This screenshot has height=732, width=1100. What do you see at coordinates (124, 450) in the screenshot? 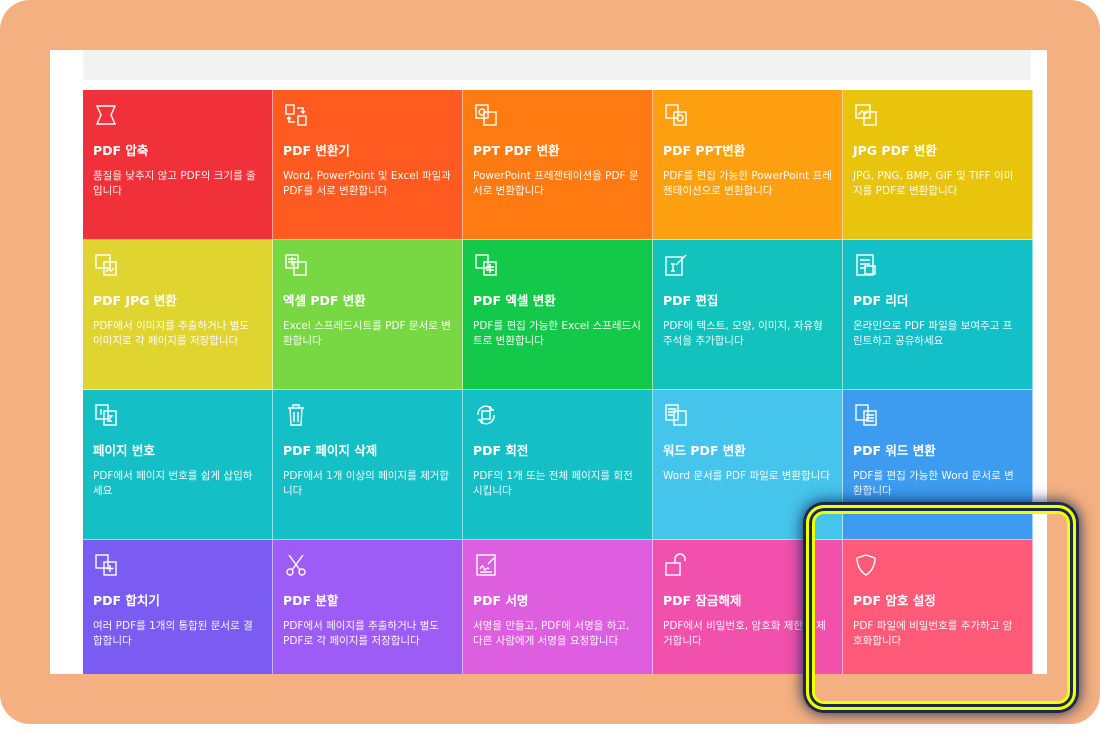
I see `tool-title: 페이지 번호` at bounding box center [124, 450].